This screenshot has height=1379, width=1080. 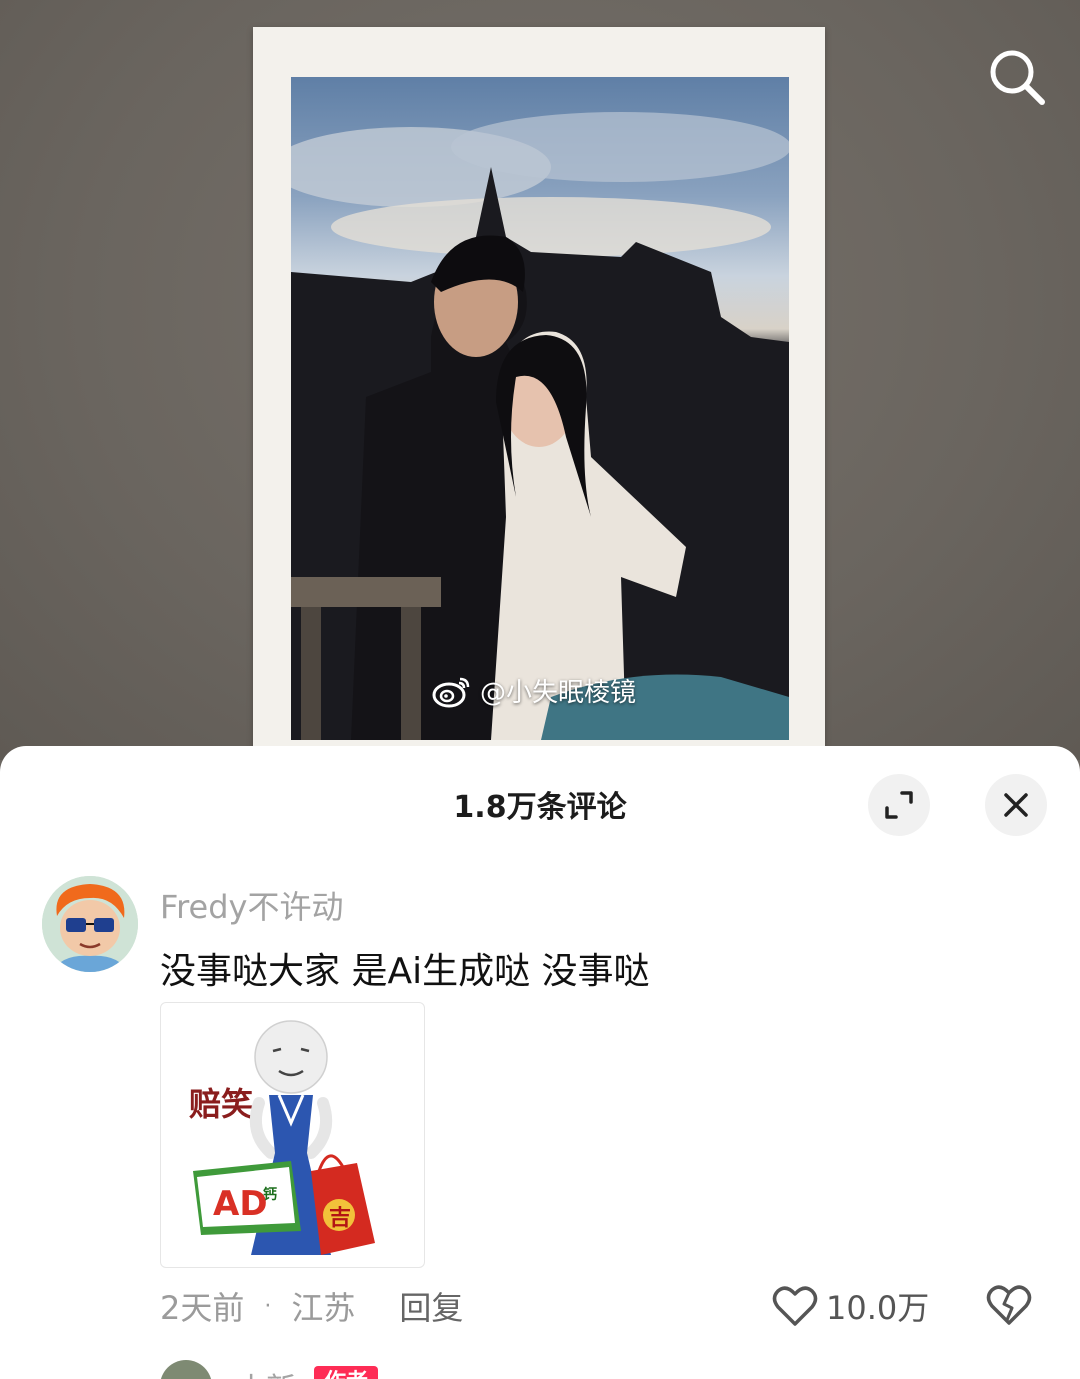 I want to click on search-icon, so click(x=1017, y=77).